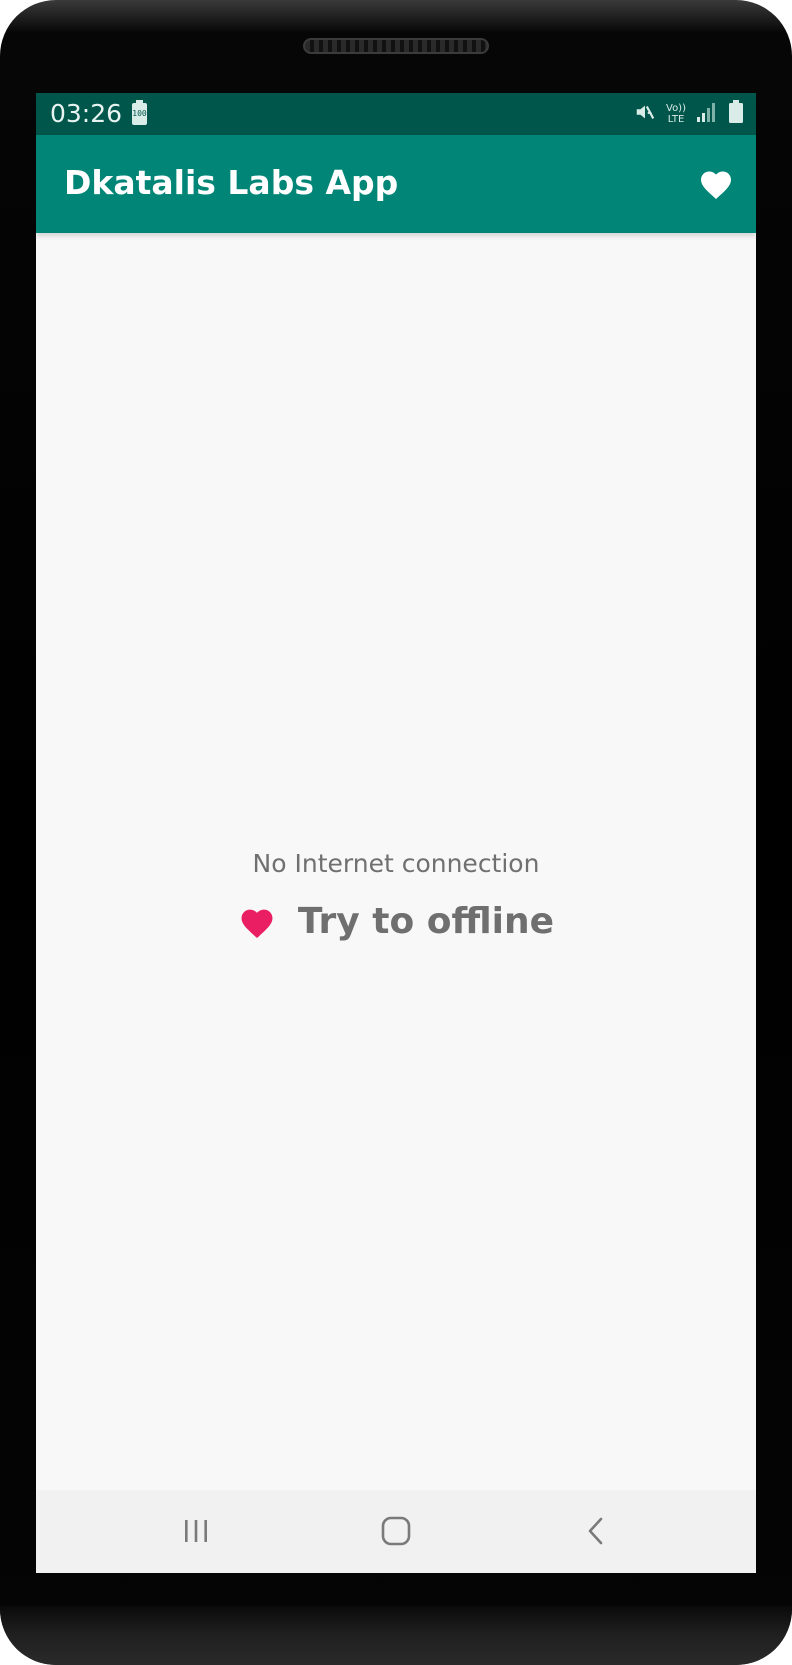 This screenshot has width=792, height=1665. Describe the element at coordinates (396, 1635) in the screenshot. I see `bottom-bezel` at that location.